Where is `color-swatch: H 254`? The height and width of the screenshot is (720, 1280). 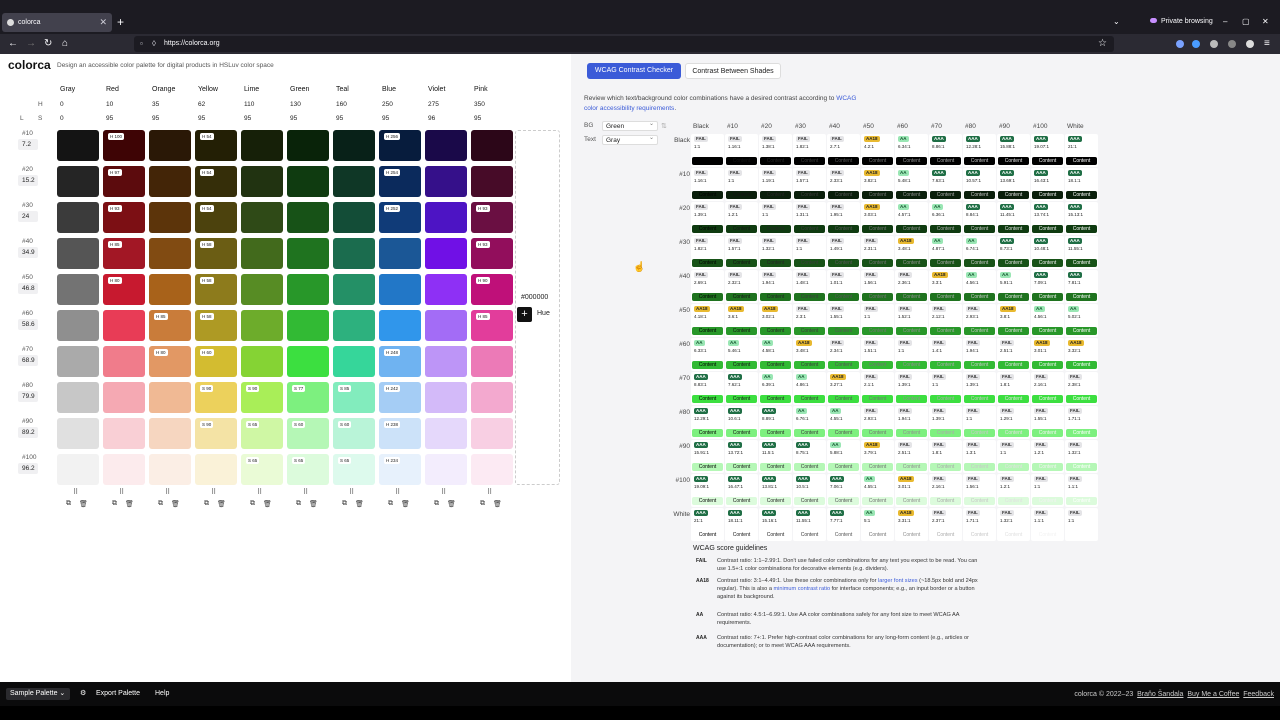
color-swatch: H 254 is located at coordinates (400, 181).